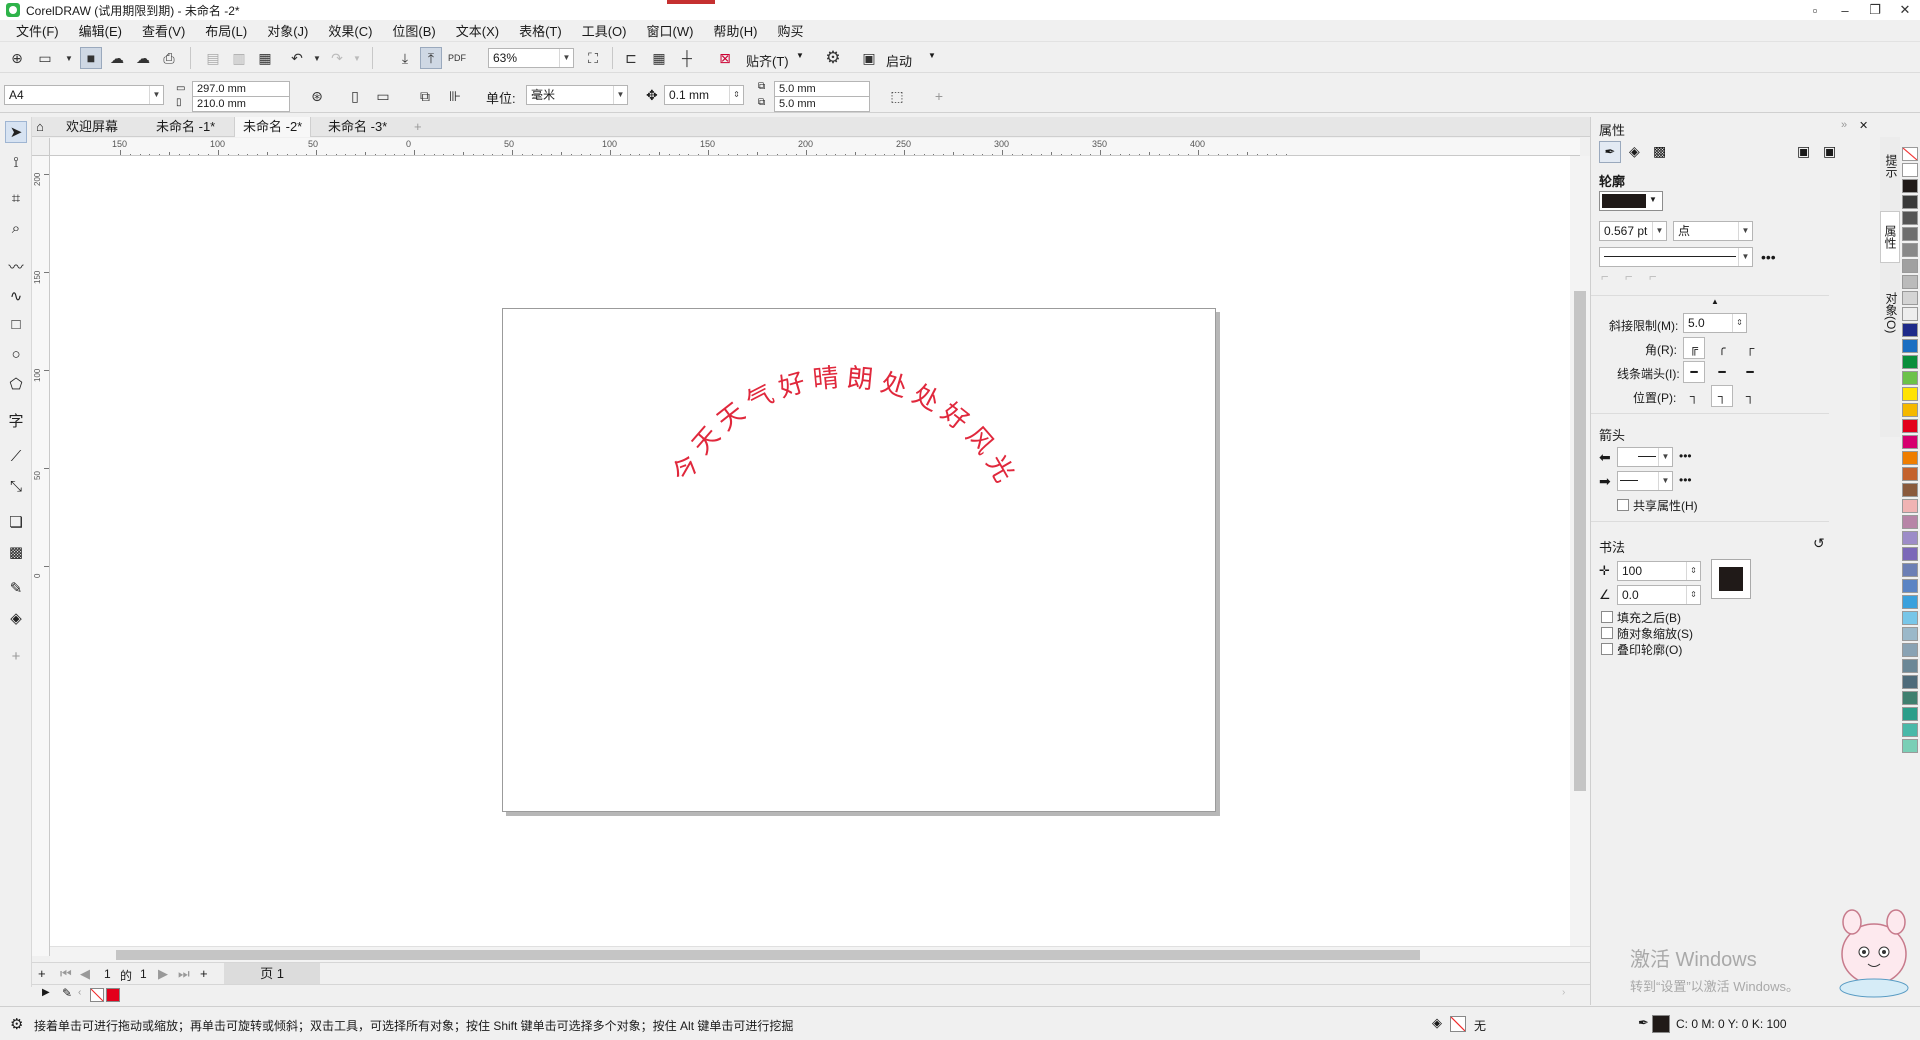  What do you see at coordinates (1815, 10) in the screenshot?
I see `restore-small-icon: ▫` at bounding box center [1815, 10].